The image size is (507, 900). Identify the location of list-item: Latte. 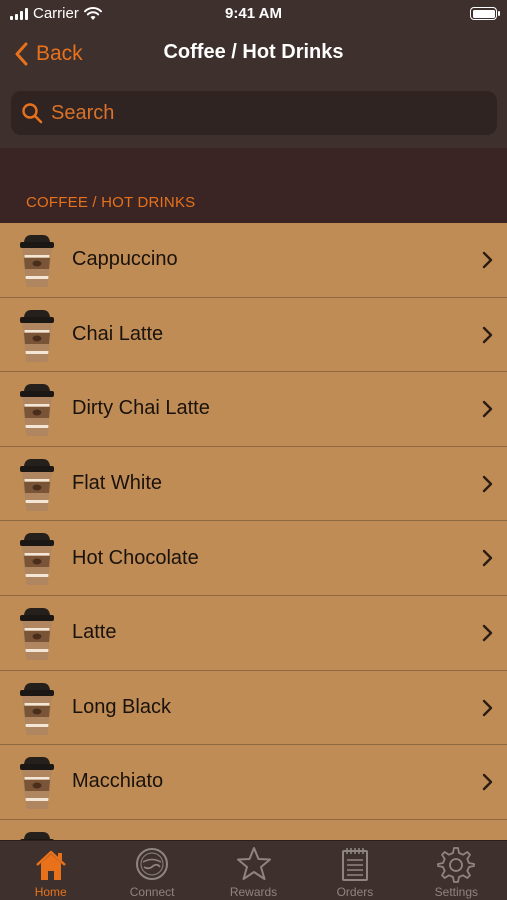
(253, 633).